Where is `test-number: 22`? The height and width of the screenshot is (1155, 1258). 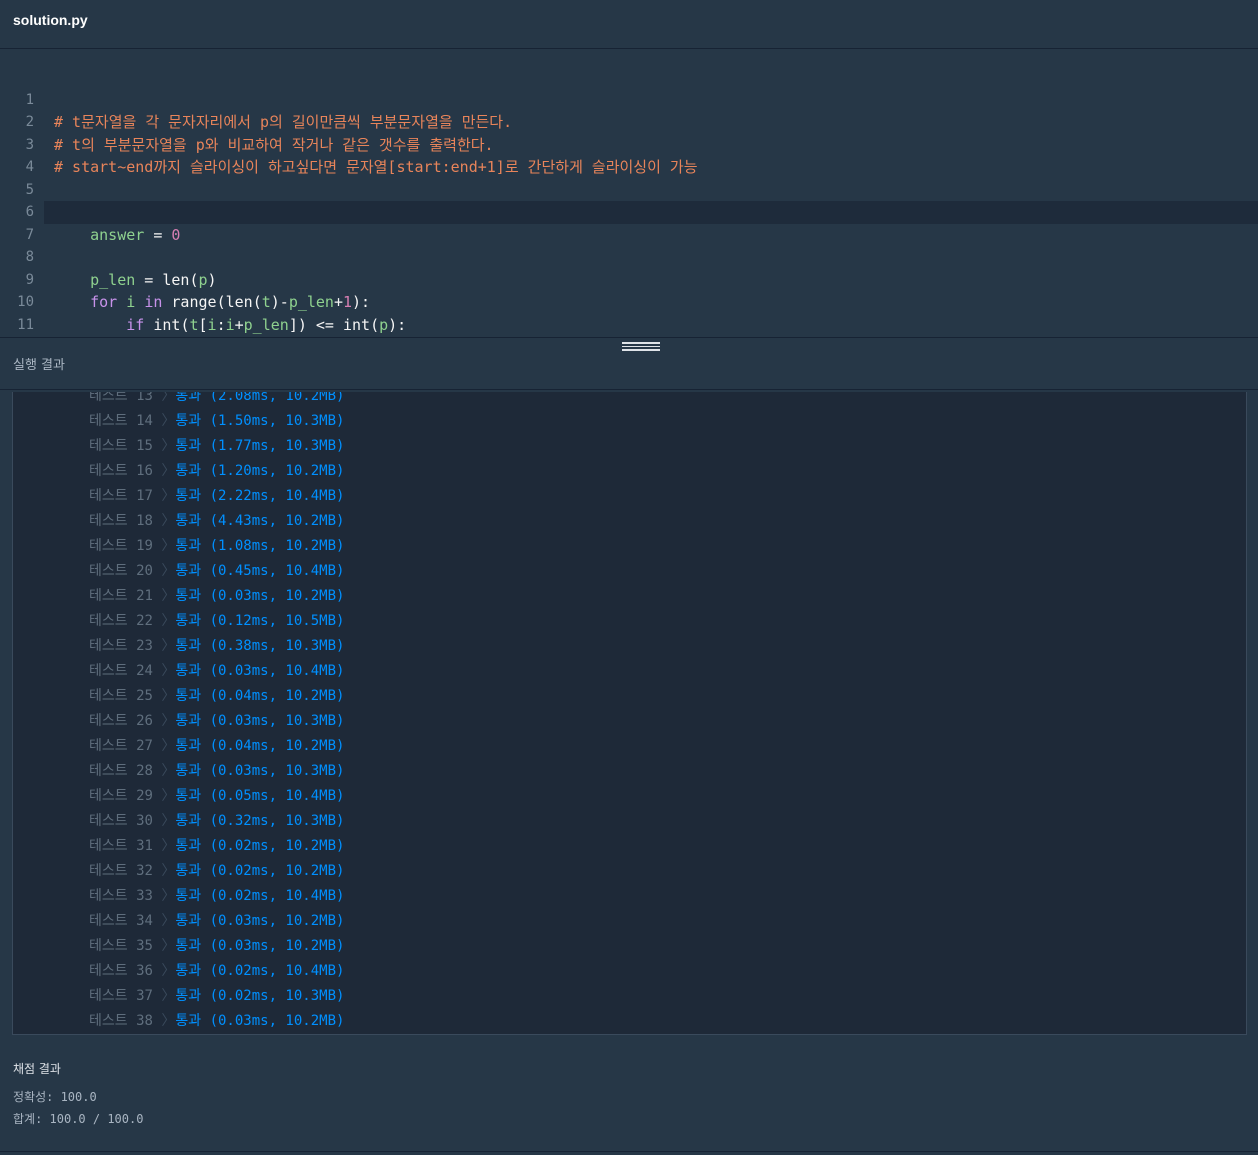 test-number: 22 is located at coordinates (144, 621).